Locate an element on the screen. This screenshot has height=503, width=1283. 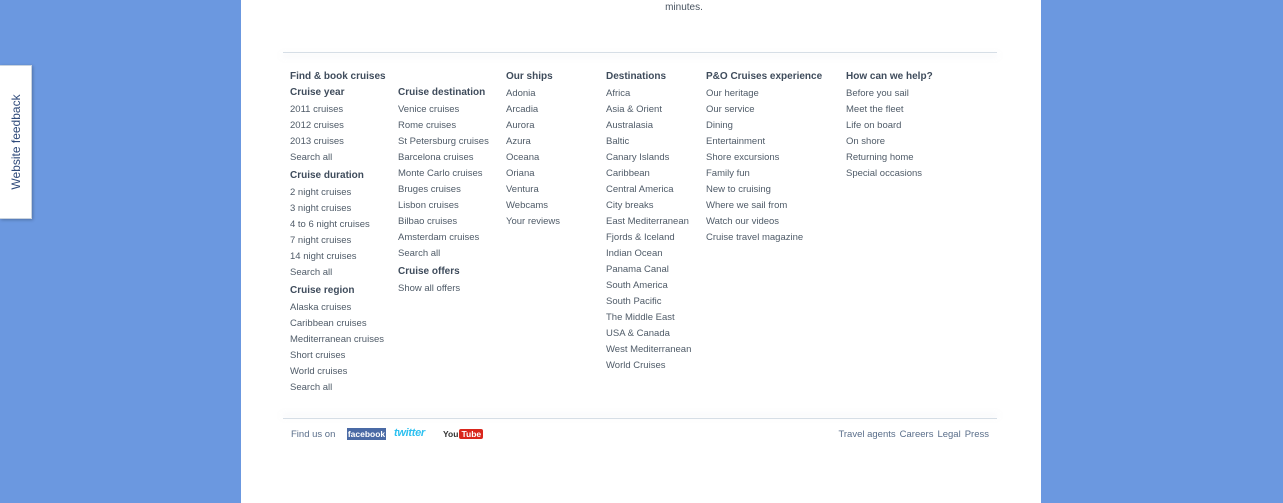
experience-link: Shore excursions is located at coordinates (764, 158).